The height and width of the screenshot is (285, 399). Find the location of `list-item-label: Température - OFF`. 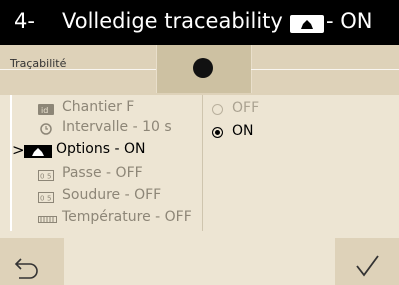

list-item-label: Température - OFF is located at coordinates (127, 217).